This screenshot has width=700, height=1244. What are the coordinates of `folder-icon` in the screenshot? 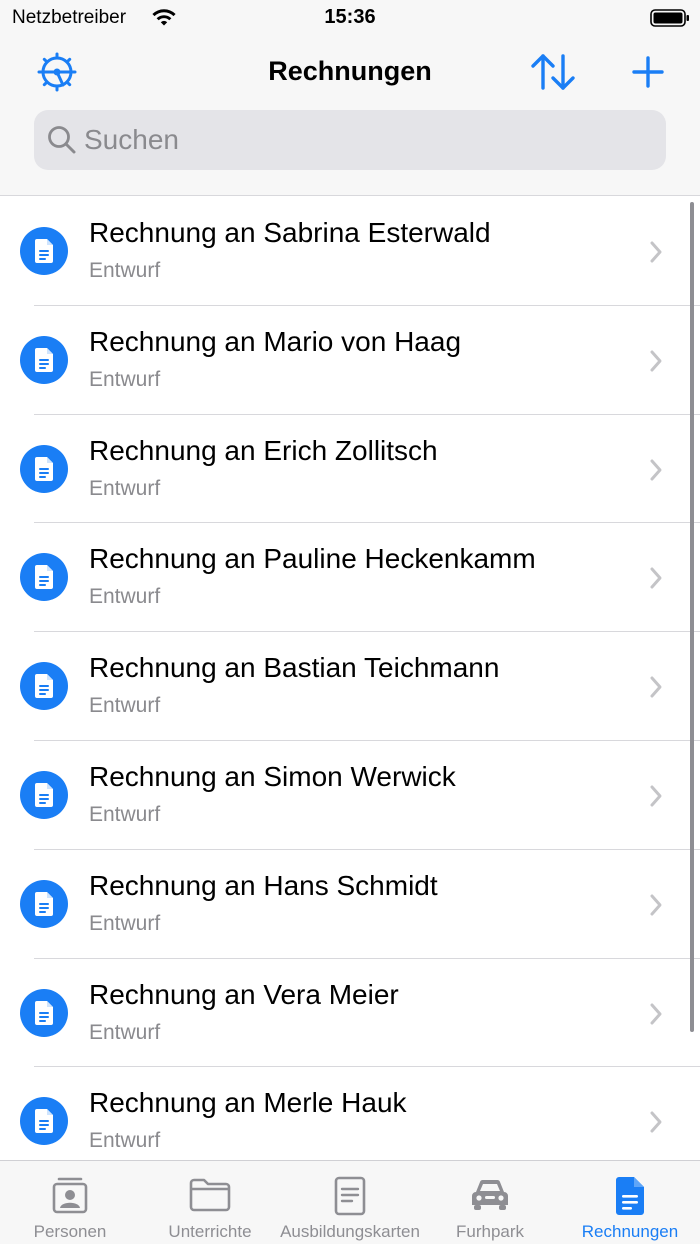 It's located at (210, 1195).